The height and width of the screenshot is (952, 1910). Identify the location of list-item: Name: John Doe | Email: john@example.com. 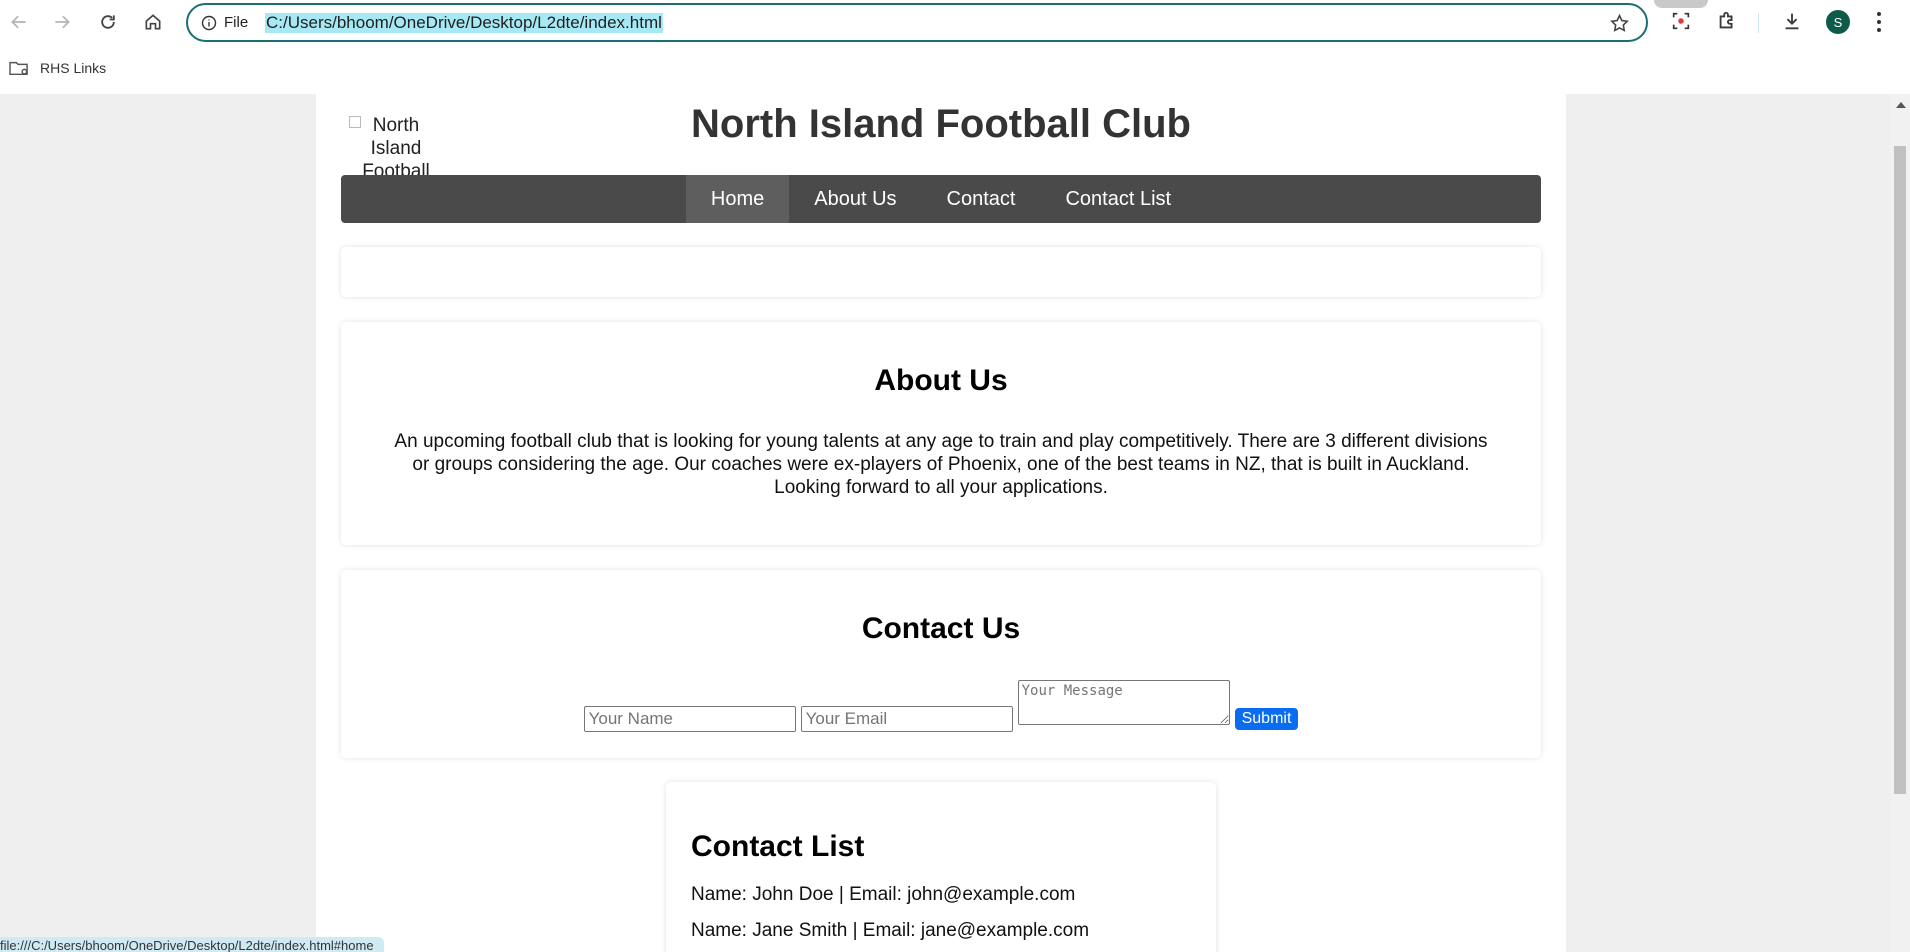
(883, 894).